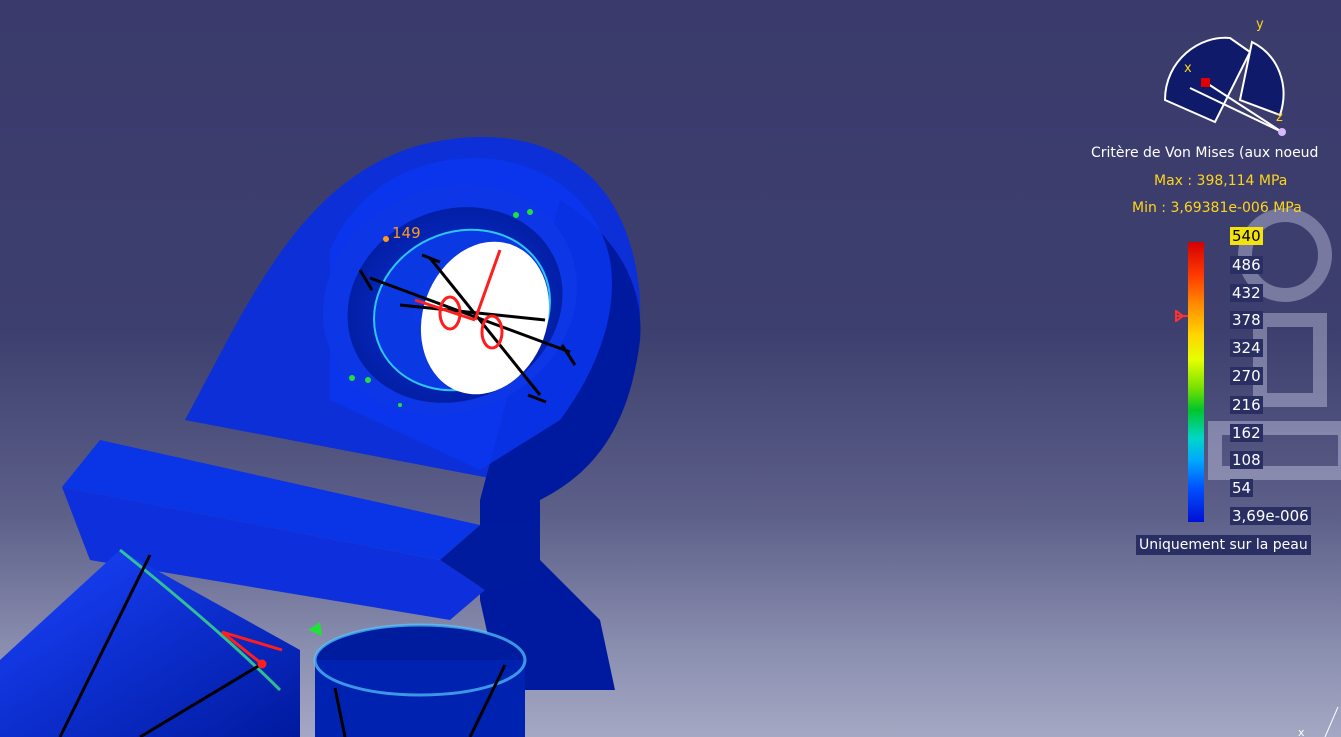  I want to click on skin-only-label: Uniquement sur la peau, so click(1223, 545).